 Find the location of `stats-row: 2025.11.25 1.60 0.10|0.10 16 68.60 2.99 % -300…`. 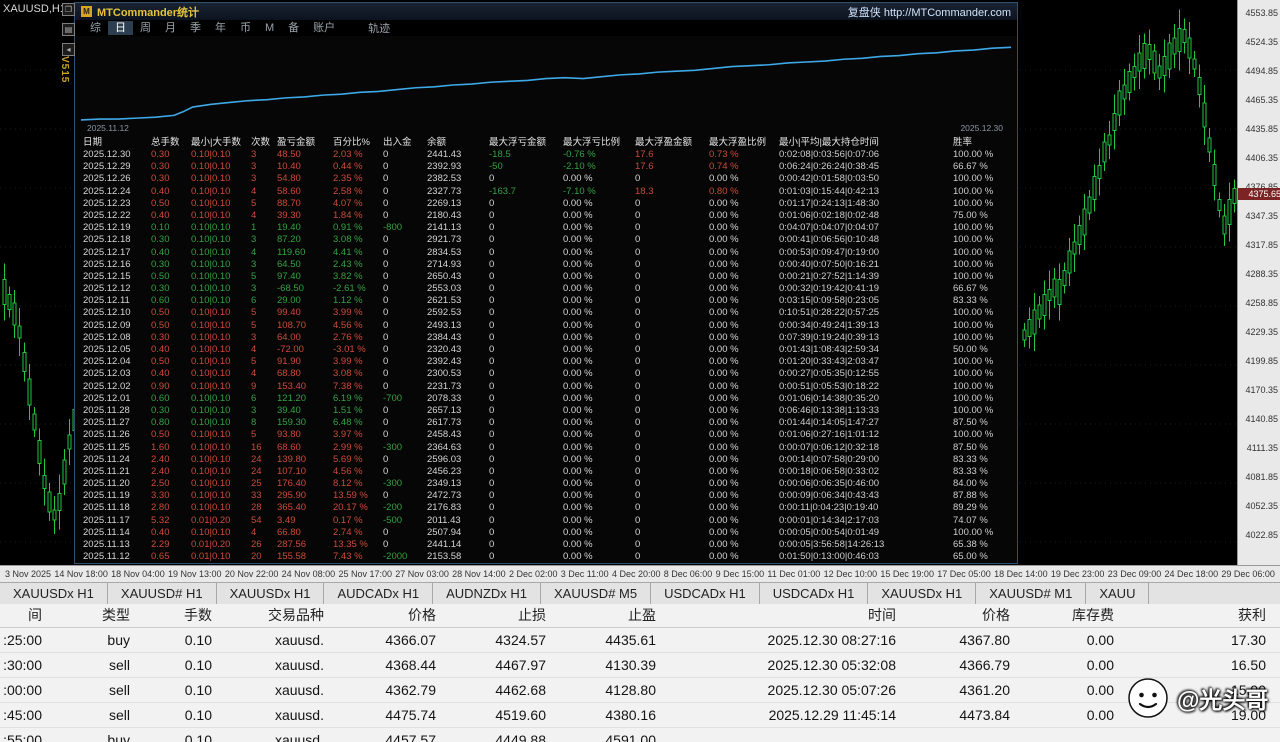

stats-row: 2025.11.25 1.60 0.10|0.10 16 68.60 2.99 % -300… is located at coordinates (549, 448).